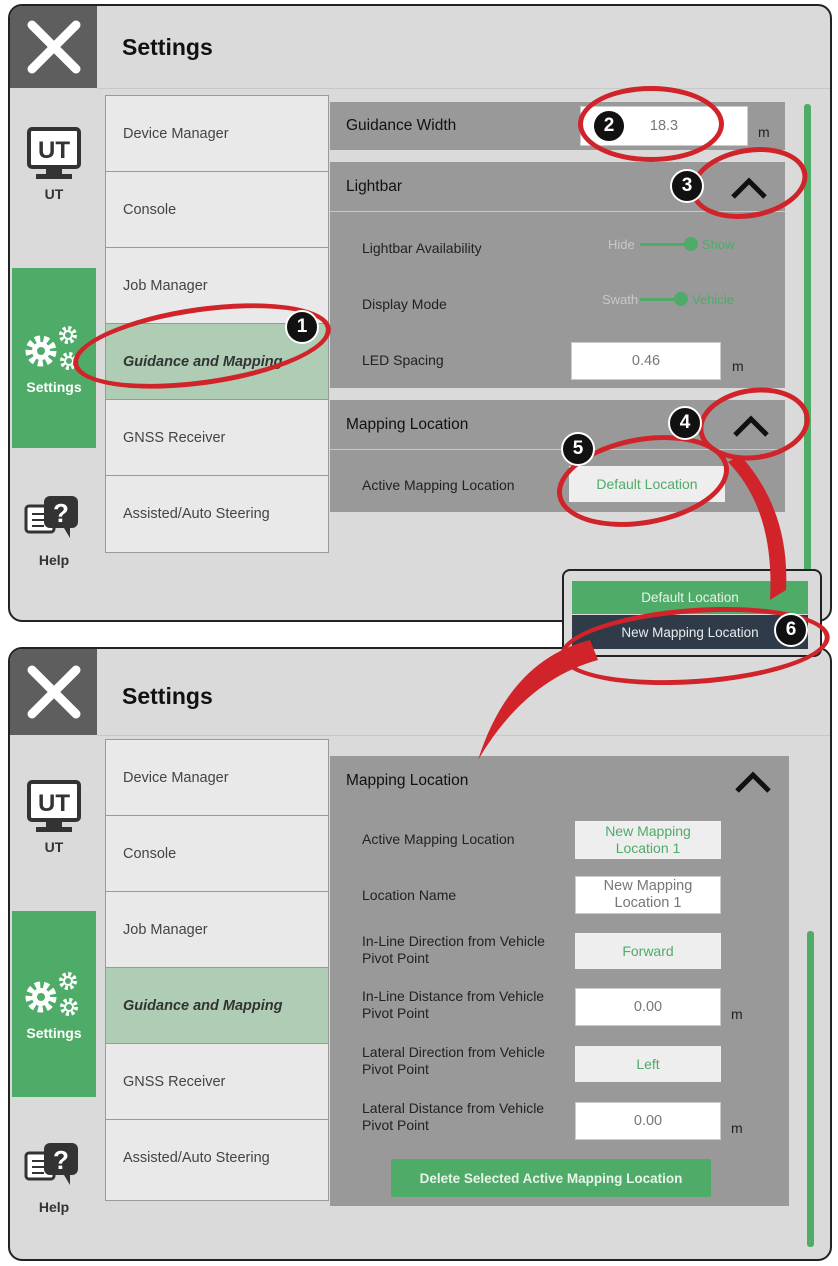 Image resolution: width=838 pixels, height=1266 pixels. What do you see at coordinates (621, 244) in the screenshot?
I see `availability-off-label: Hide` at bounding box center [621, 244].